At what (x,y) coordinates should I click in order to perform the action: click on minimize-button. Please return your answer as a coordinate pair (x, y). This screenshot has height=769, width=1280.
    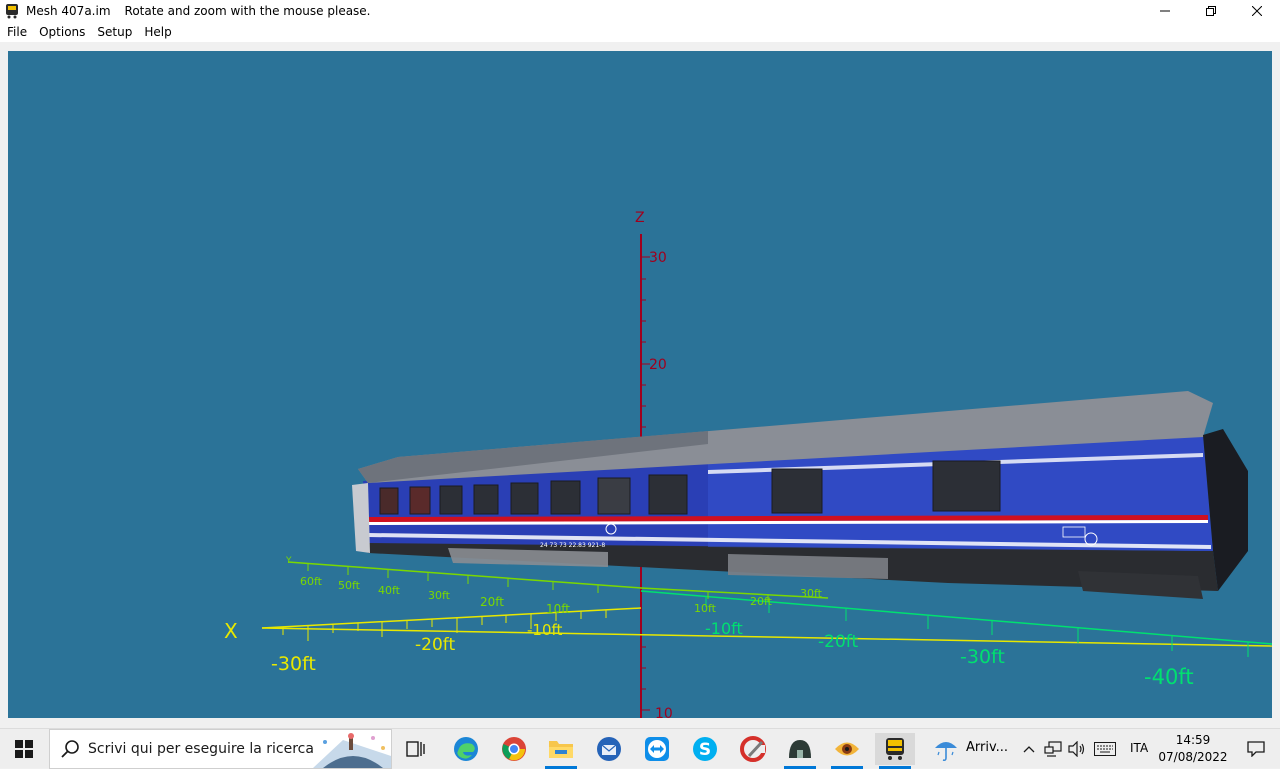
    Looking at the image, I should click on (1165, 11).